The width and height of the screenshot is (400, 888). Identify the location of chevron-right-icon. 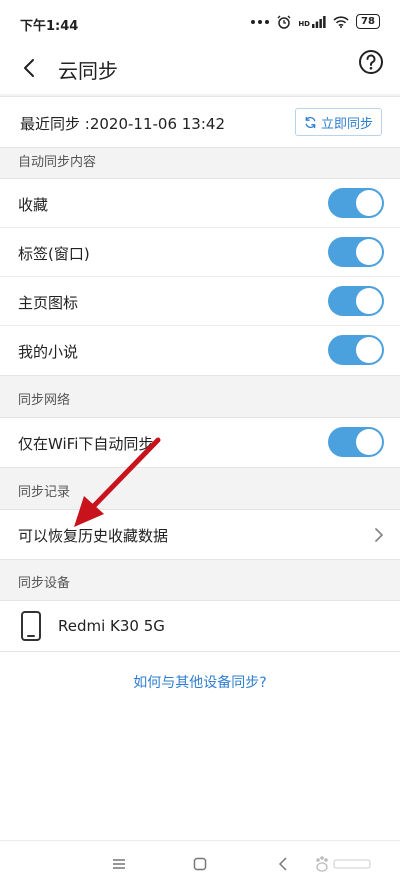
(379, 535).